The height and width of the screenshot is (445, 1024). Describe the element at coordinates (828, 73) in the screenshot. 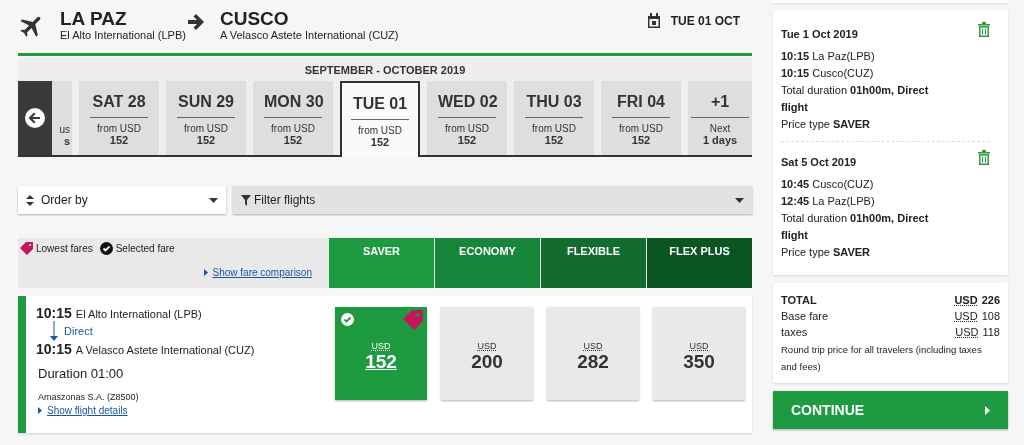

I see `leg-detail: 10:15 Cusco(CUZ)` at that location.